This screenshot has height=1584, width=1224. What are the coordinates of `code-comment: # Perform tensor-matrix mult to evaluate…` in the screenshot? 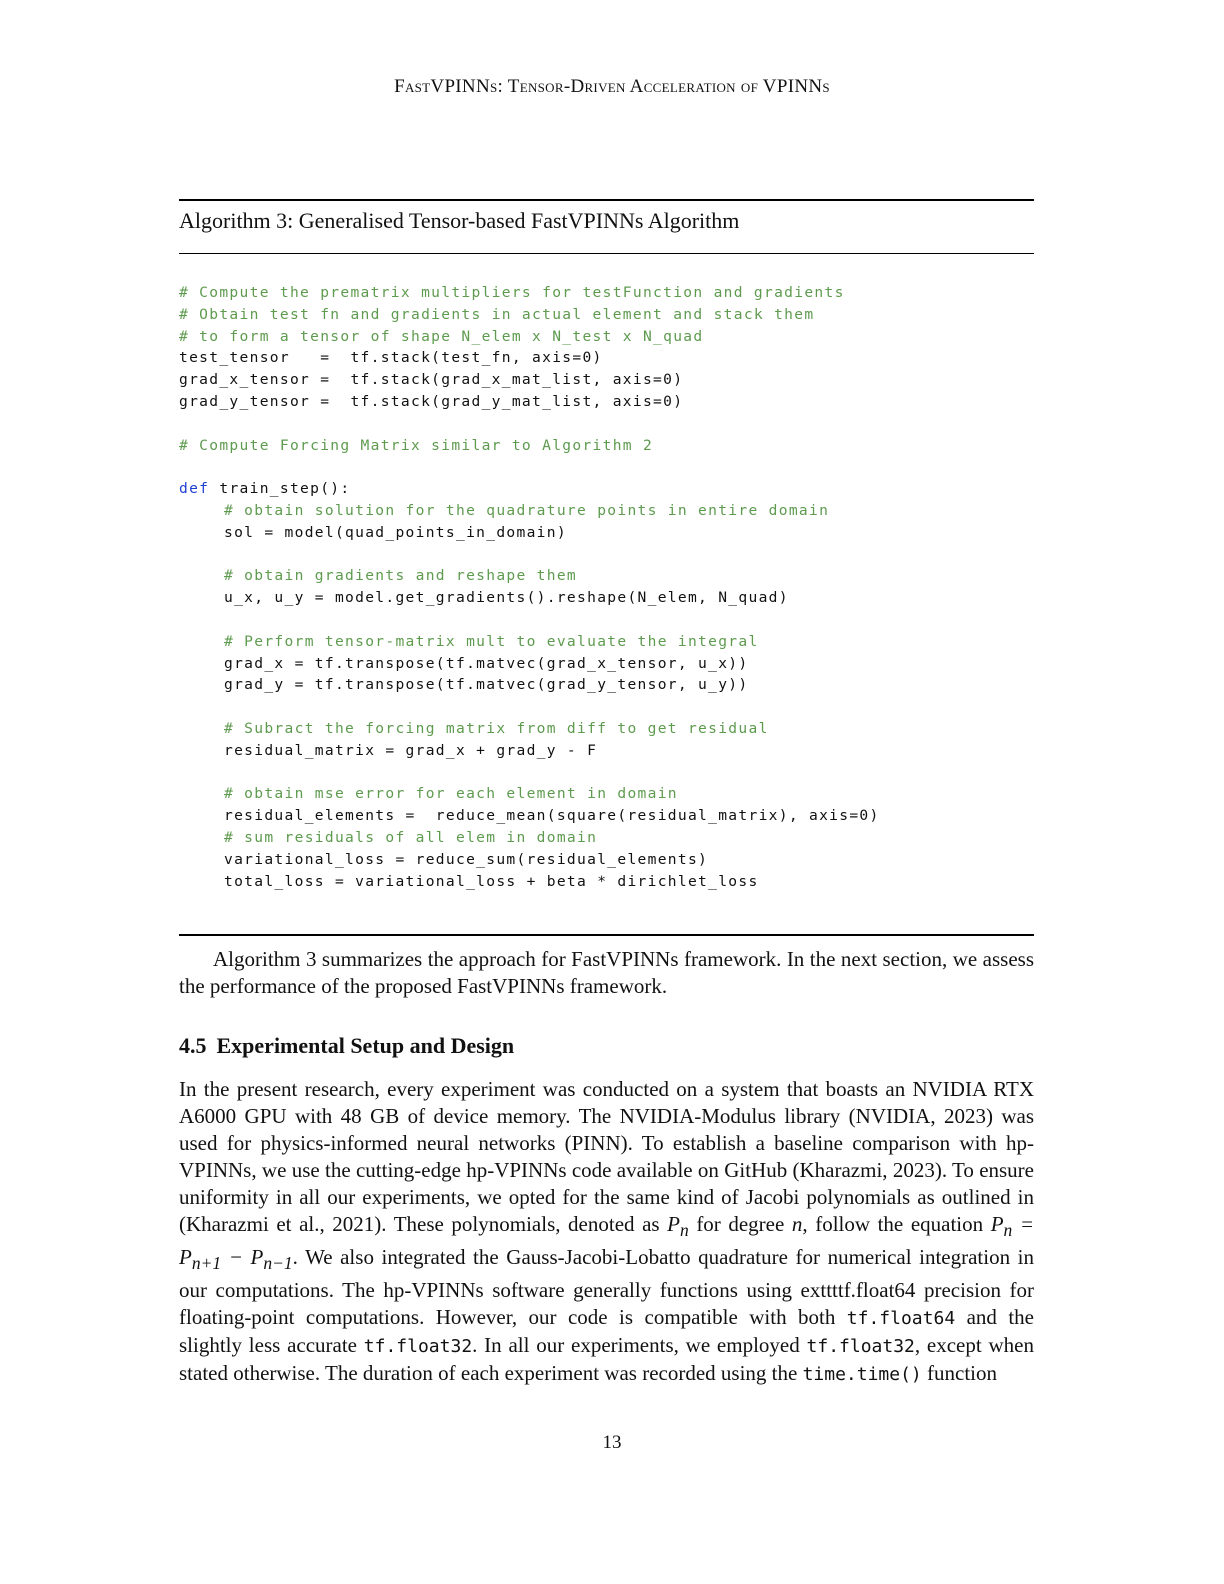 It's located at (491, 641).